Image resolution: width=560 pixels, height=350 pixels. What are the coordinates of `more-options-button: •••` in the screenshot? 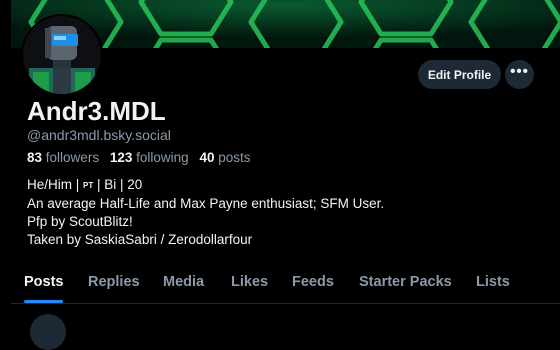 It's located at (519, 74).